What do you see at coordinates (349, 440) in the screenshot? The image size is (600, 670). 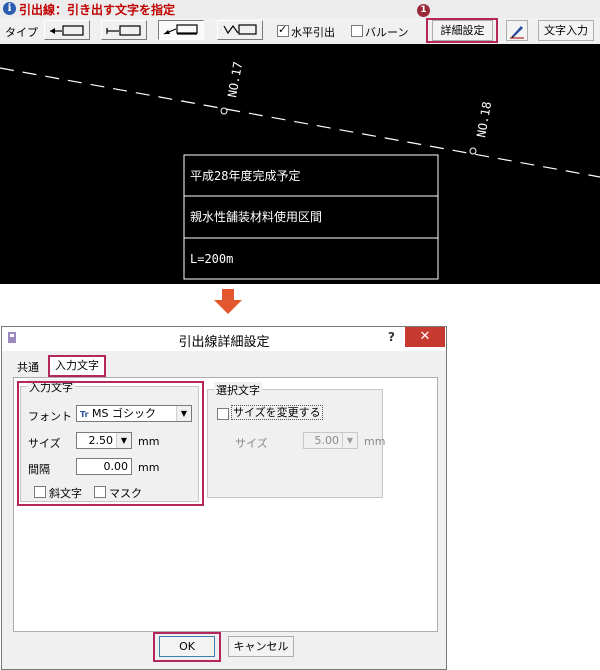 I see `chevron-down-icon: ▼` at bounding box center [349, 440].